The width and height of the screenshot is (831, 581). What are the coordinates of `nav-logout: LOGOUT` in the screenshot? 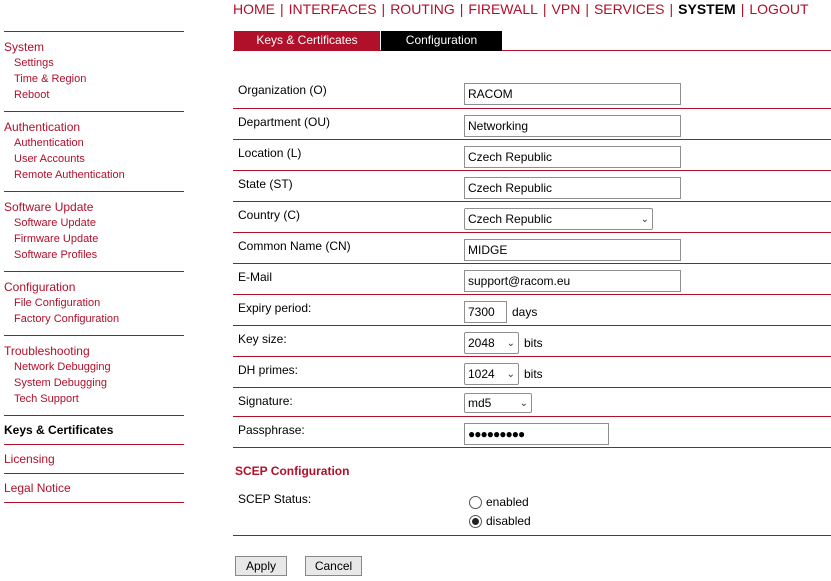 It's located at (778, 9).